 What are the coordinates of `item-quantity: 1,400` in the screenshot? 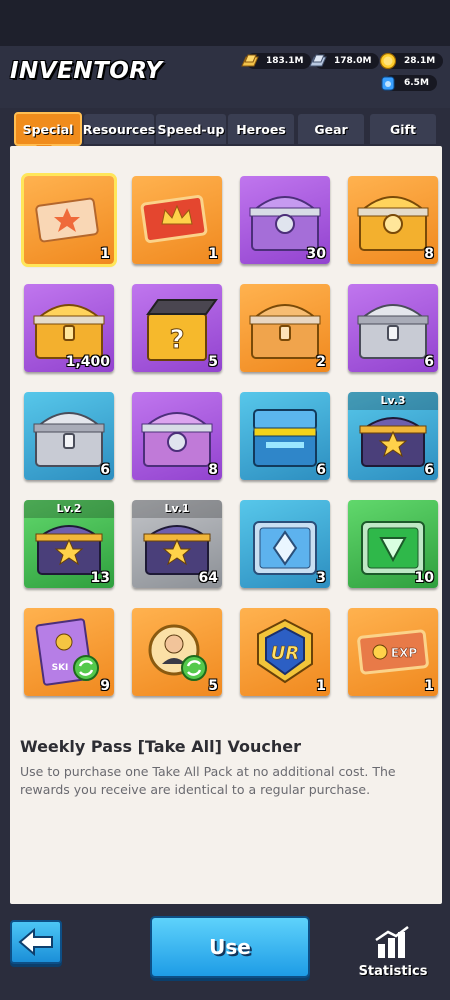 It's located at (87, 362).